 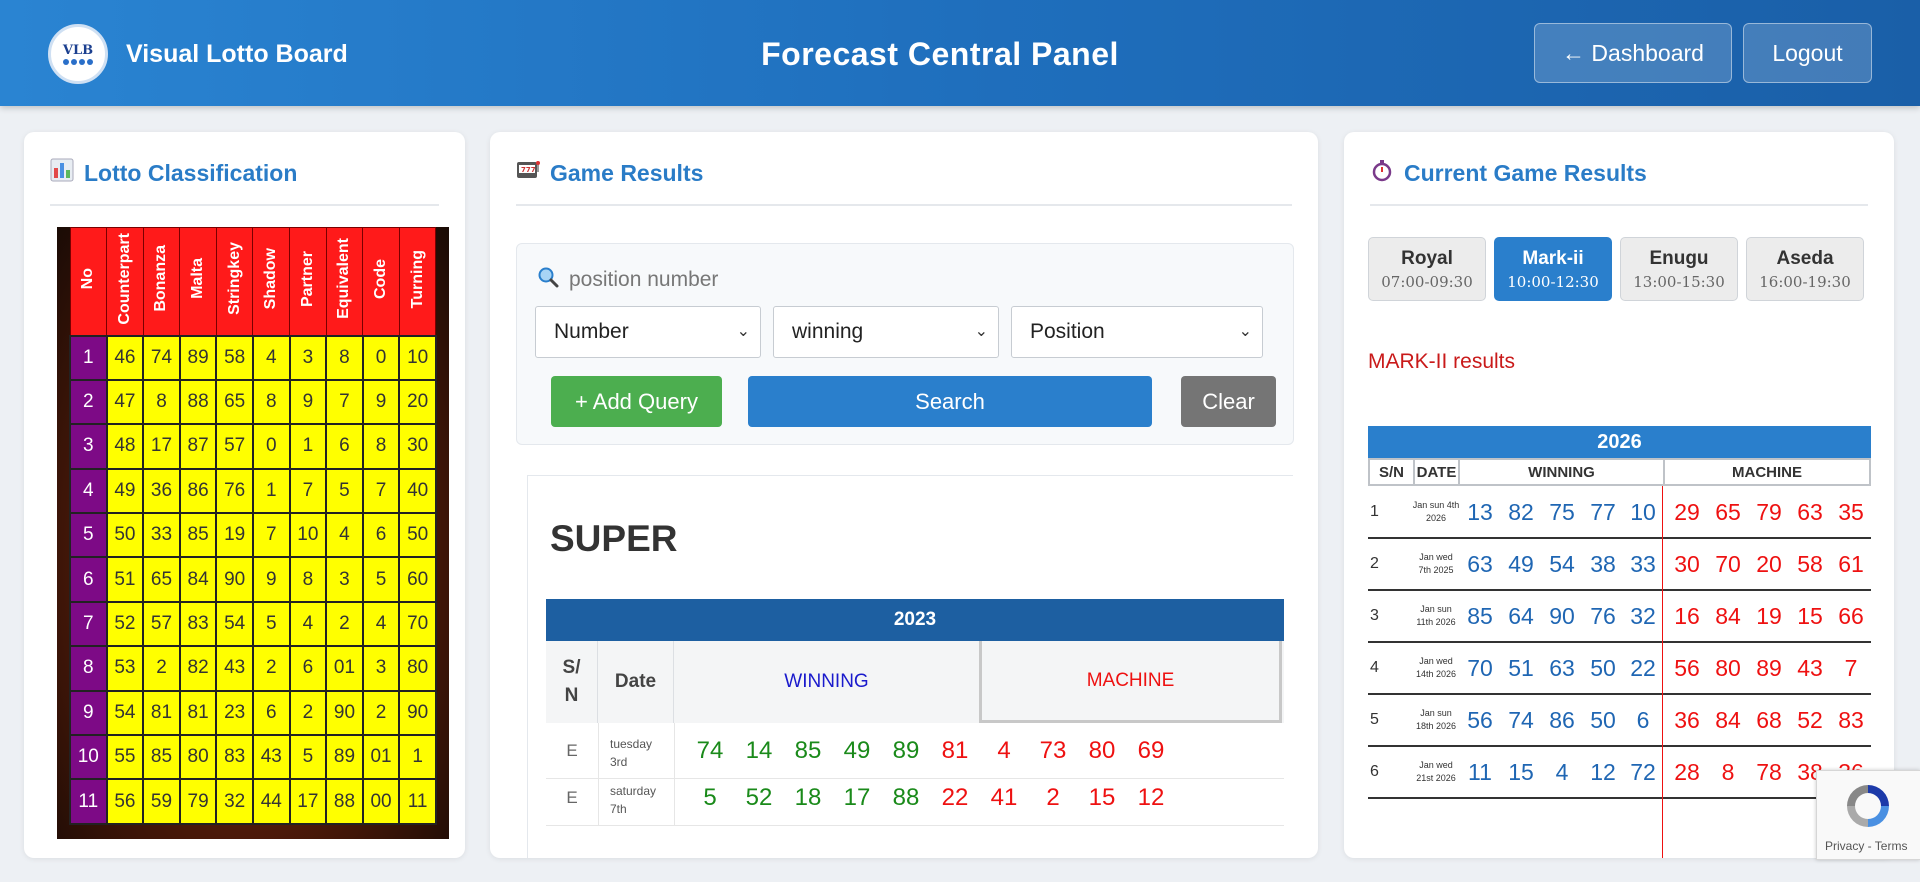 What do you see at coordinates (234, 279) in the screenshot?
I see `lotto-col-label: Stringkey` at bounding box center [234, 279].